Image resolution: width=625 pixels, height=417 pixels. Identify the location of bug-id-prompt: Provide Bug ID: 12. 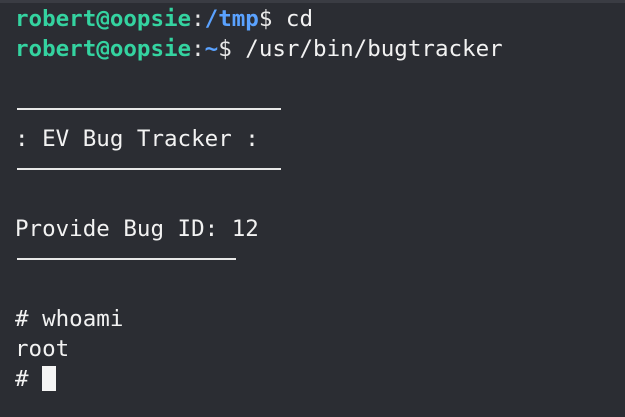
(137, 229).